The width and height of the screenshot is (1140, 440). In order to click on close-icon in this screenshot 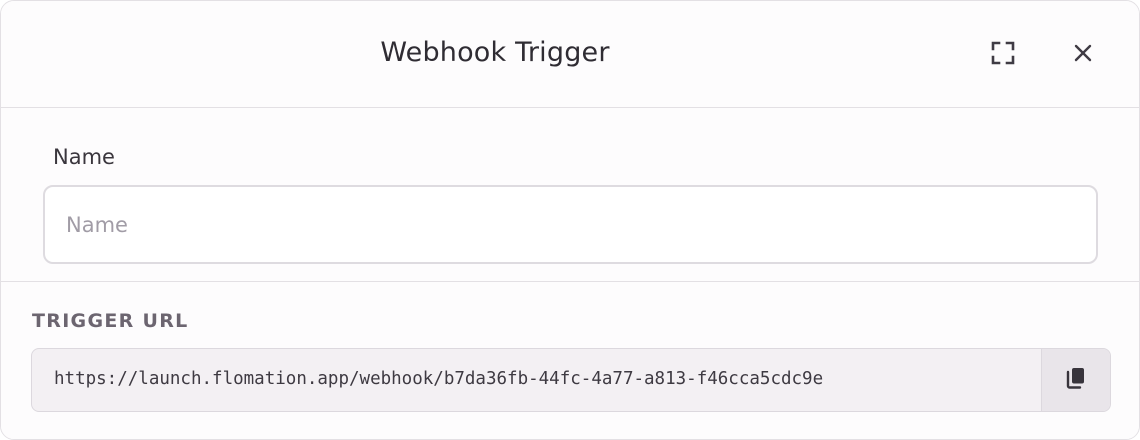, I will do `click(1083, 55)`.